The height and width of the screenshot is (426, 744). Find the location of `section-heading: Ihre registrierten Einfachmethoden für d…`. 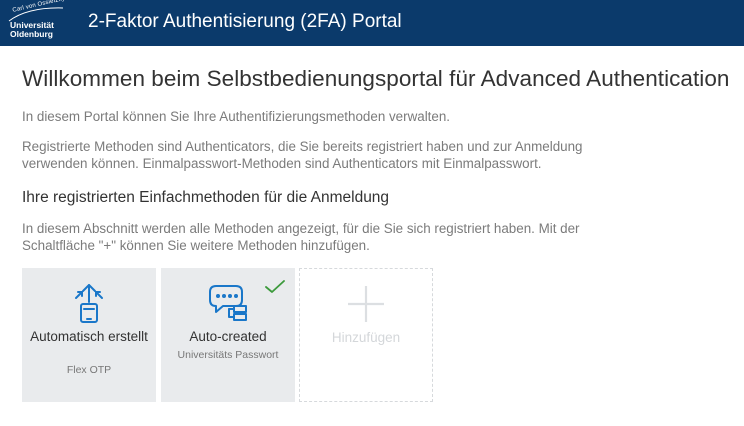

section-heading: Ihre registrierten Einfachmethoden für d… is located at coordinates (206, 197).